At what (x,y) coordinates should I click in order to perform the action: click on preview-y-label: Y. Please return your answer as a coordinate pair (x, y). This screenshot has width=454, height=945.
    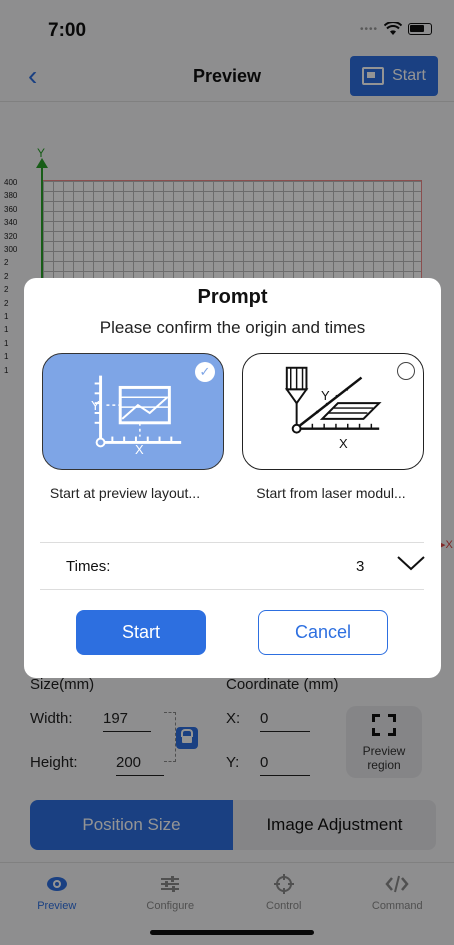
    Looking at the image, I should click on (95, 405).